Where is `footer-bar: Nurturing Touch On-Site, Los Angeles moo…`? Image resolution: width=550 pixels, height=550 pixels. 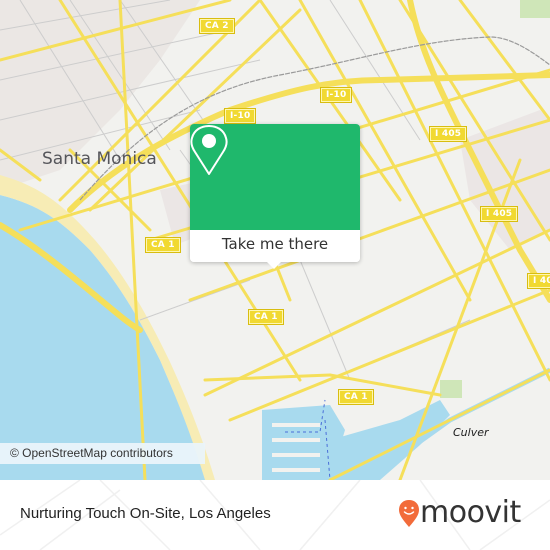 footer-bar: Nurturing Touch On-Site, Los Angeles moo… is located at coordinates (275, 515).